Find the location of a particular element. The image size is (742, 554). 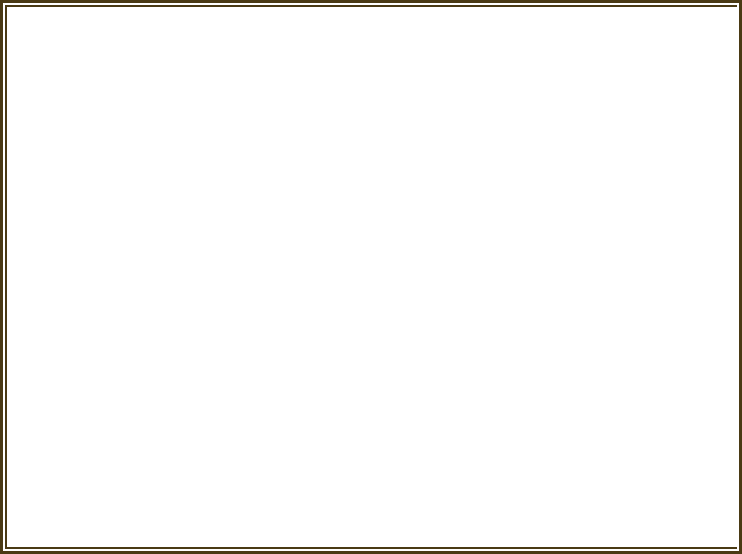

list-item: Sapphire Filters 03 is located at coordinates (114, 114).